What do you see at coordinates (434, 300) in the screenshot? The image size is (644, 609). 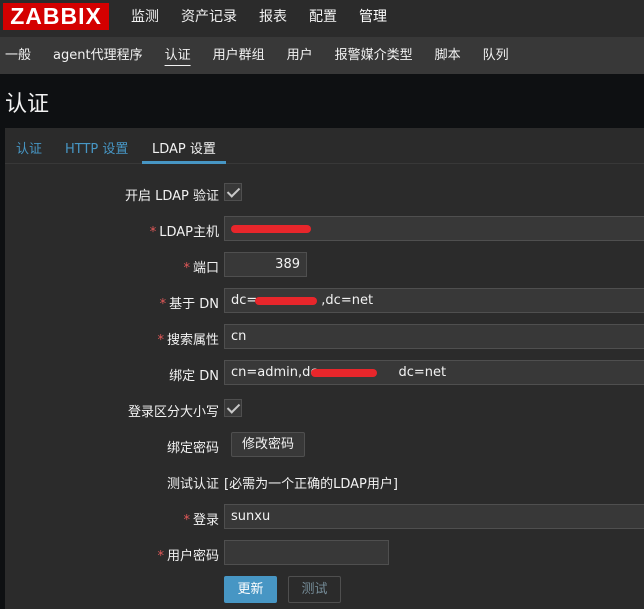 I see `base-dn-input: dc= ,dc=net` at bounding box center [434, 300].